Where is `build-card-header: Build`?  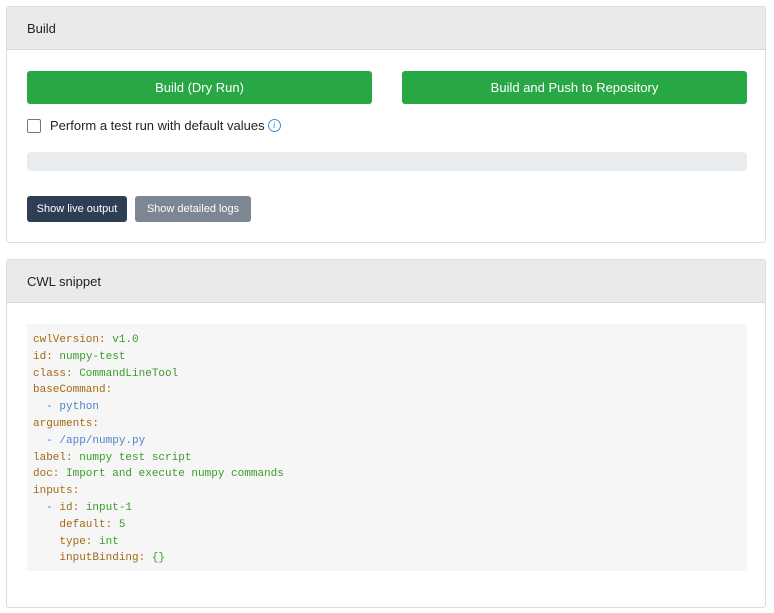
build-card-header: Build is located at coordinates (386, 28).